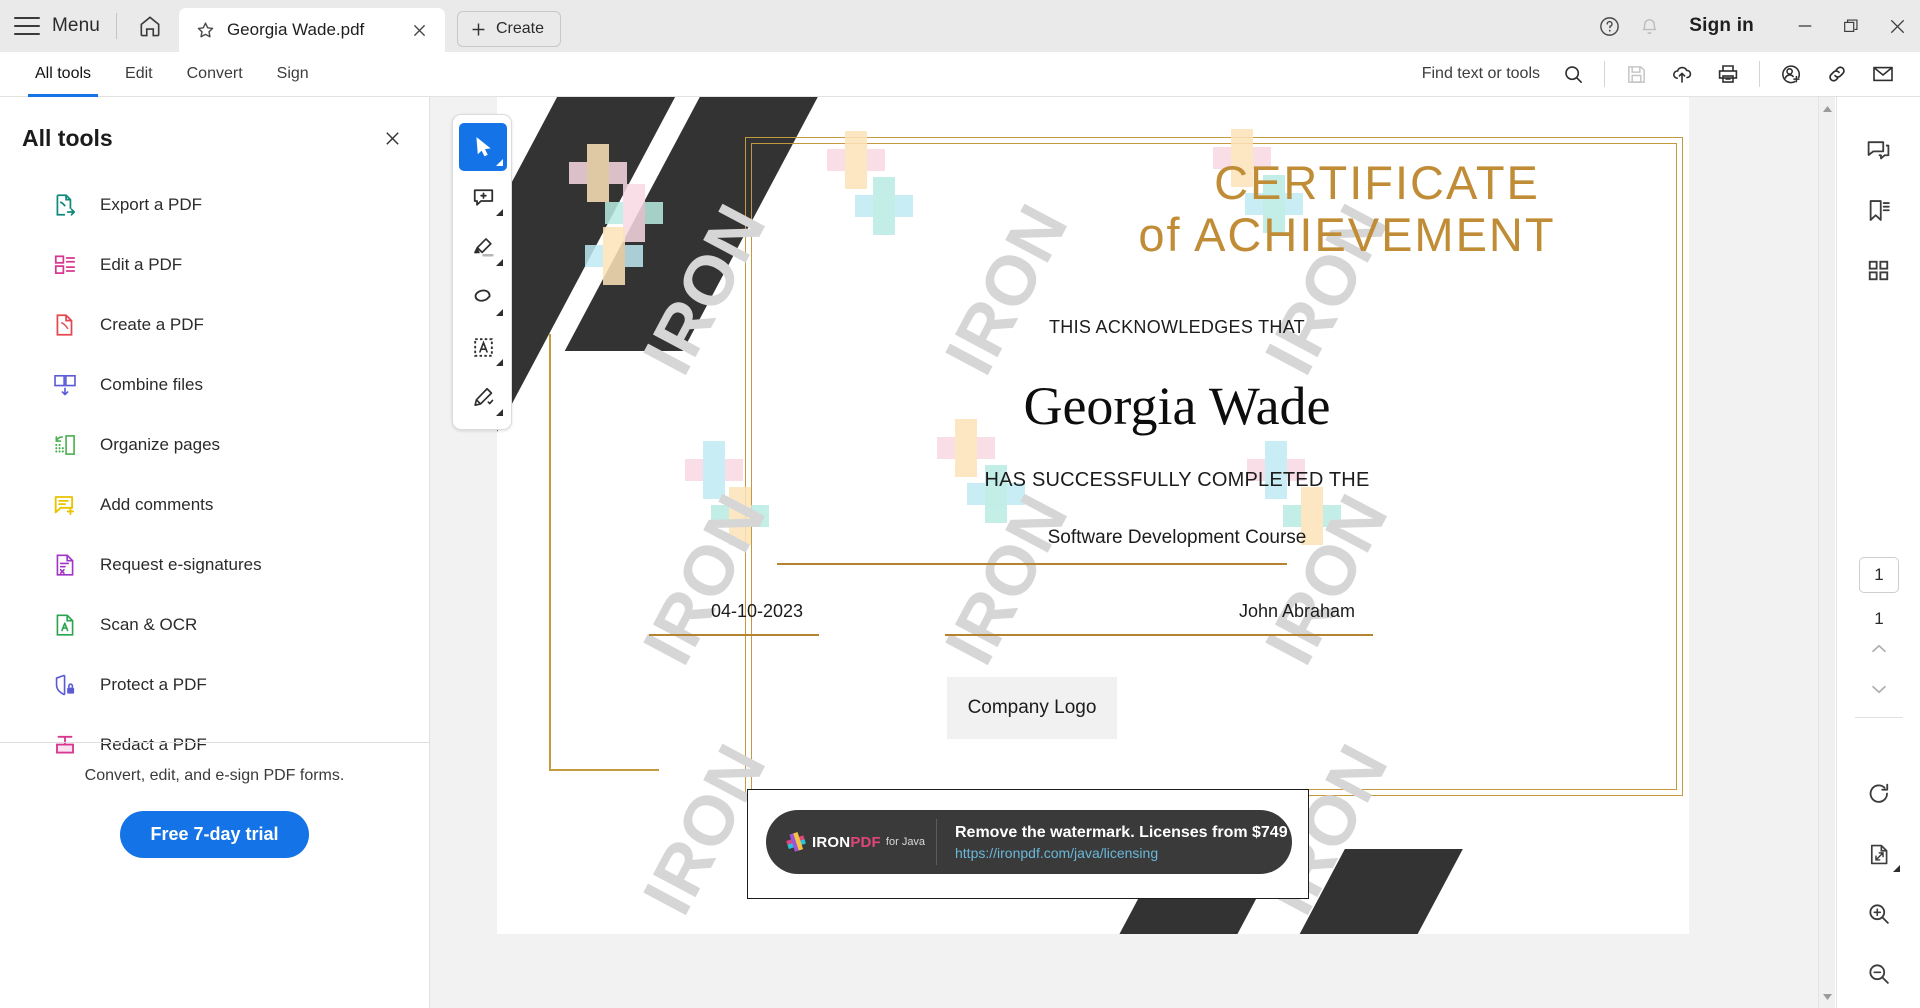 The width and height of the screenshot is (1920, 1008). What do you see at coordinates (483, 247) in the screenshot?
I see `highlight-icon` at bounding box center [483, 247].